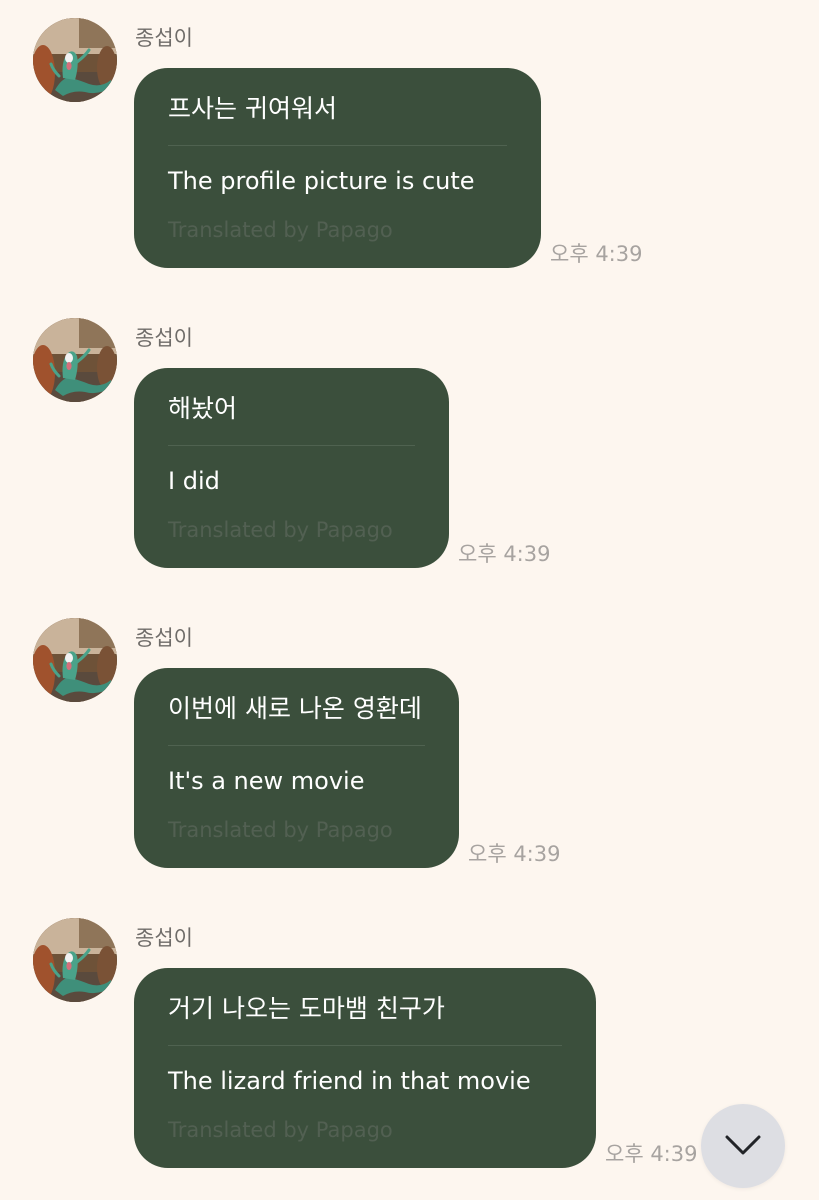 Image resolution: width=819 pixels, height=1200 pixels. I want to click on original-text: 이번에 새로 나온 영환데, so click(295, 708).